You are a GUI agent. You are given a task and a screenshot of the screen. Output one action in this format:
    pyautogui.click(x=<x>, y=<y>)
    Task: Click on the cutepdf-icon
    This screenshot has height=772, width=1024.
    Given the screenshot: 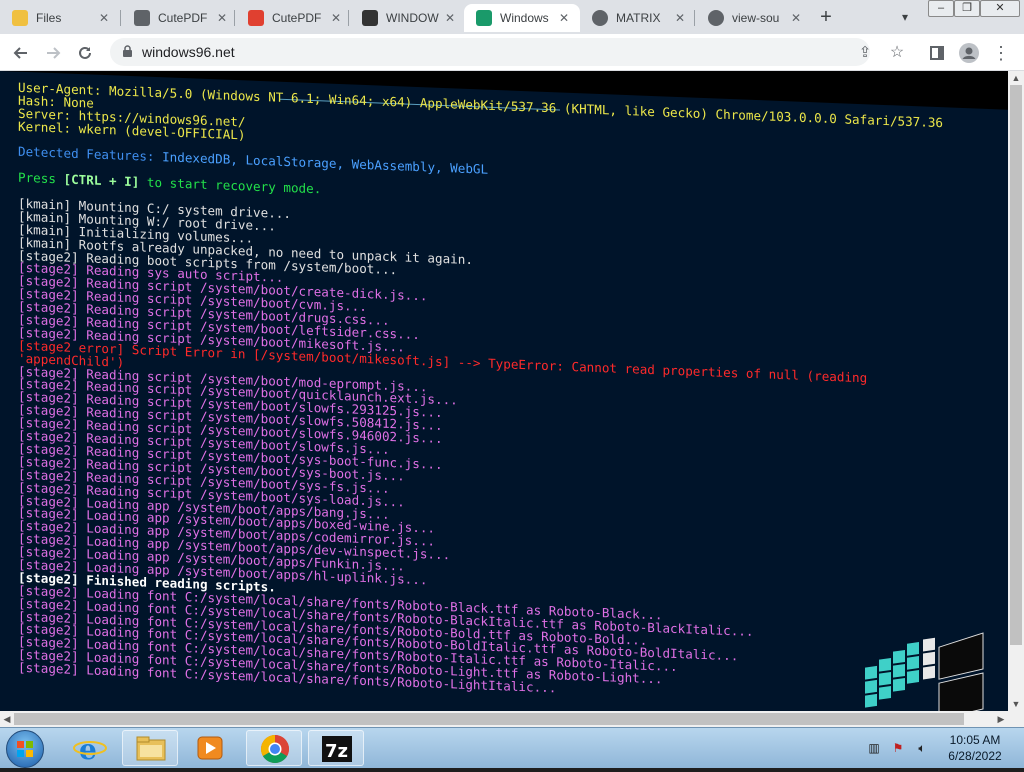 What is the action you would take?
    pyautogui.click(x=142, y=18)
    